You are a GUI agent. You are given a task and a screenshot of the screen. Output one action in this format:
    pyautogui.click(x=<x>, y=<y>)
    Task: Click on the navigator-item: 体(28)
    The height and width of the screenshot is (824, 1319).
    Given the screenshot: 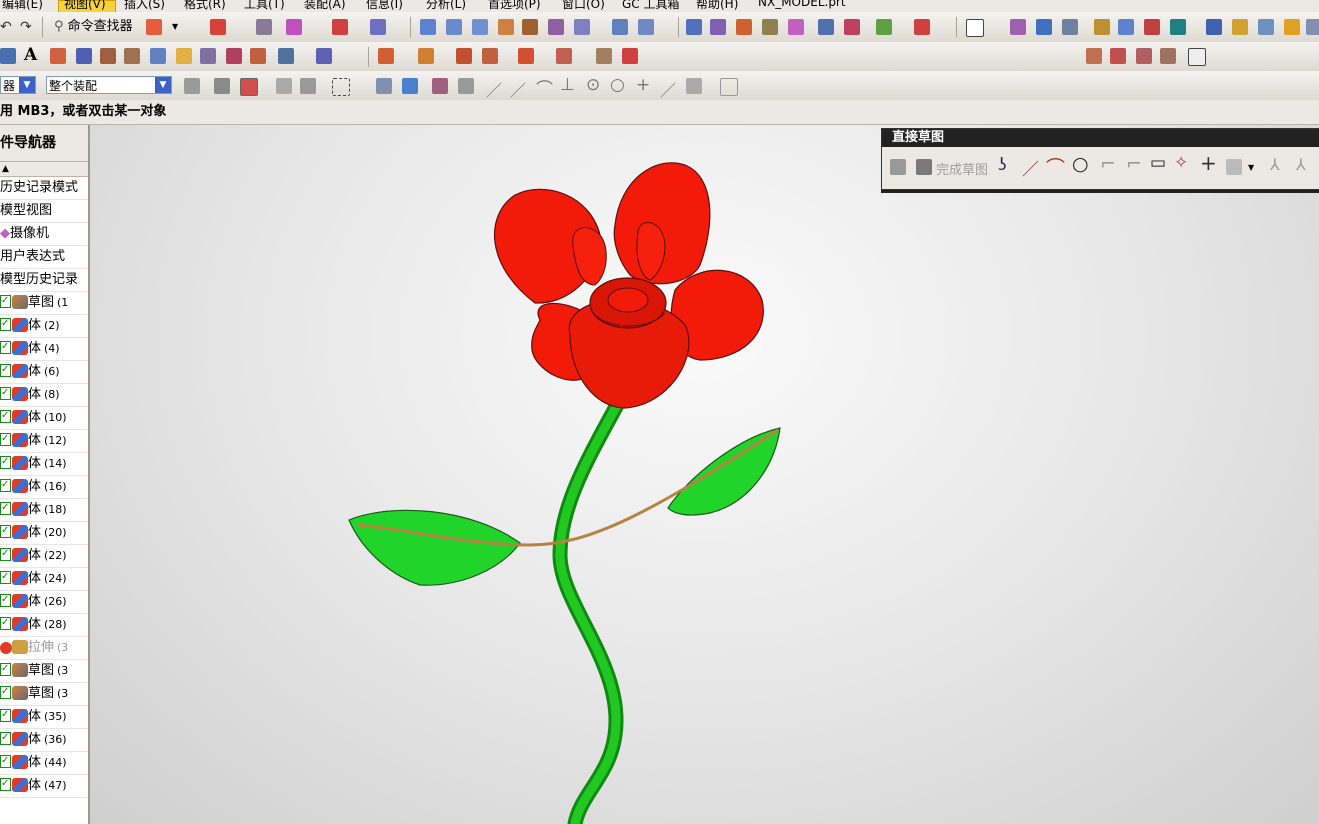 What is the action you would take?
    pyautogui.click(x=44, y=624)
    